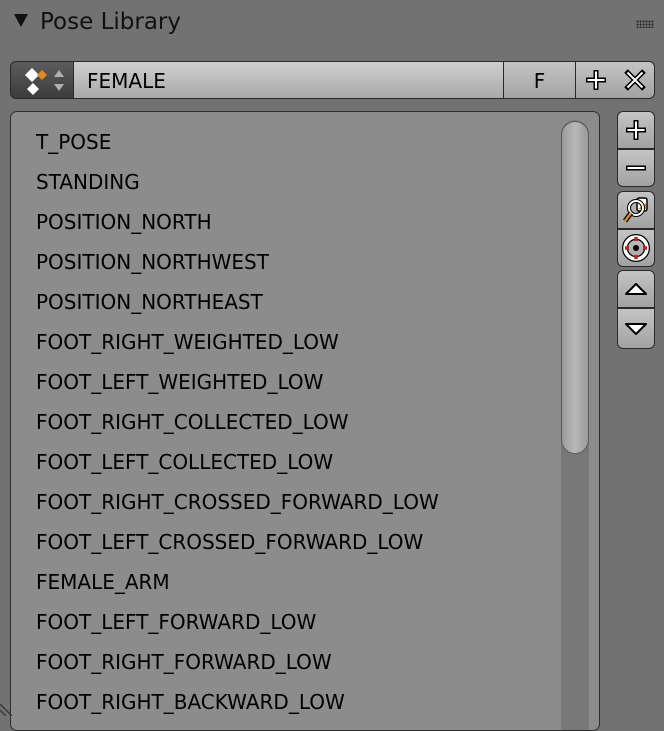 The image size is (664, 731). Describe the element at coordinates (187, 342) in the screenshot. I see `list-item: FOOT_RIGHT_WEIGHTED_LOW` at that location.